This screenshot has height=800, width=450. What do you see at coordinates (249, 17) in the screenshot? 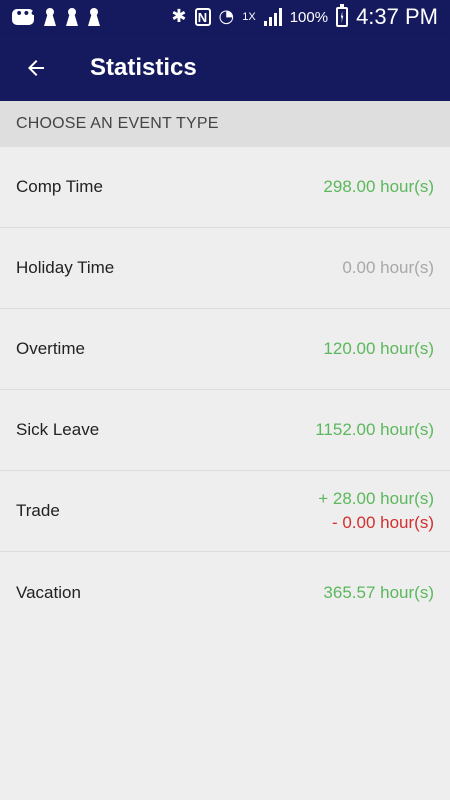
I see `network-speed: 1X` at bounding box center [249, 17].